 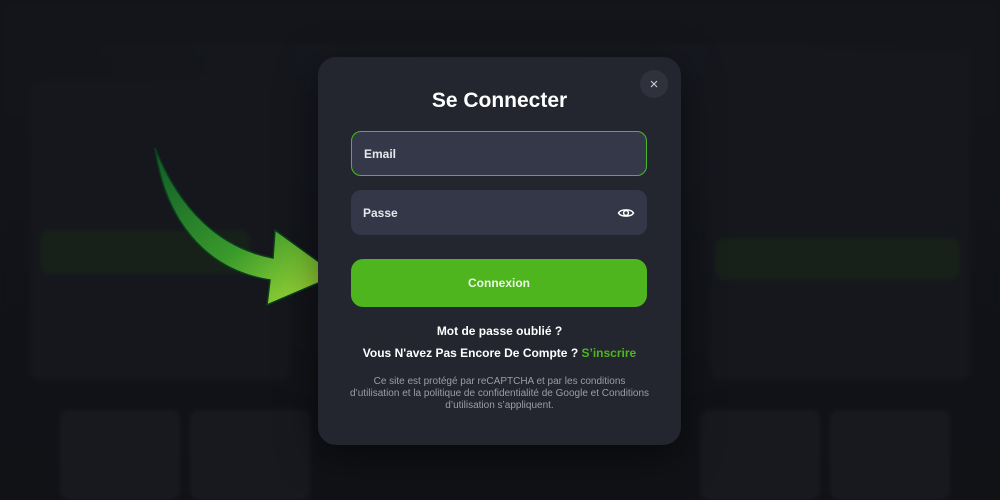 What do you see at coordinates (609, 353) in the screenshot?
I see `signup-link: S’inscrire` at bounding box center [609, 353].